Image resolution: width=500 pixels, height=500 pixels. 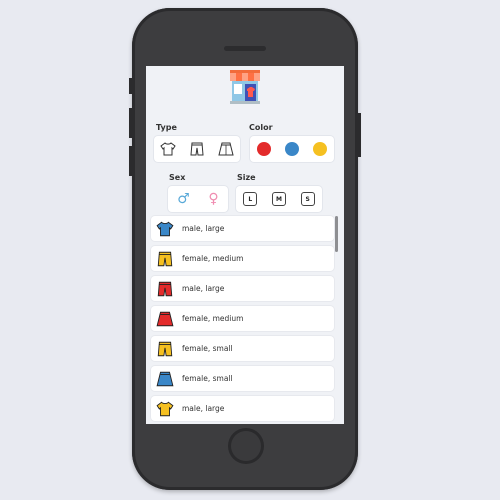 I want to click on color-label: Color, so click(x=261, y=127).